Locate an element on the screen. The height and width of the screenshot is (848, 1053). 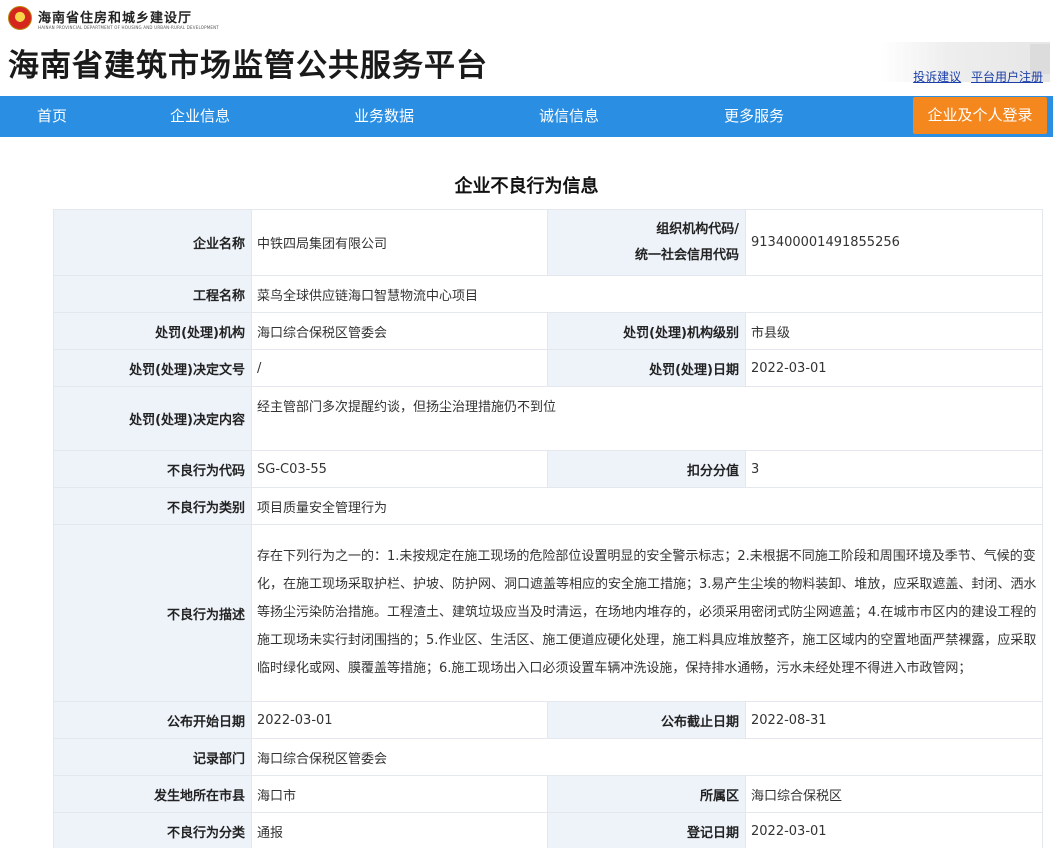
district-value: 海口综合保税区 is located at coordinates (894, 794).